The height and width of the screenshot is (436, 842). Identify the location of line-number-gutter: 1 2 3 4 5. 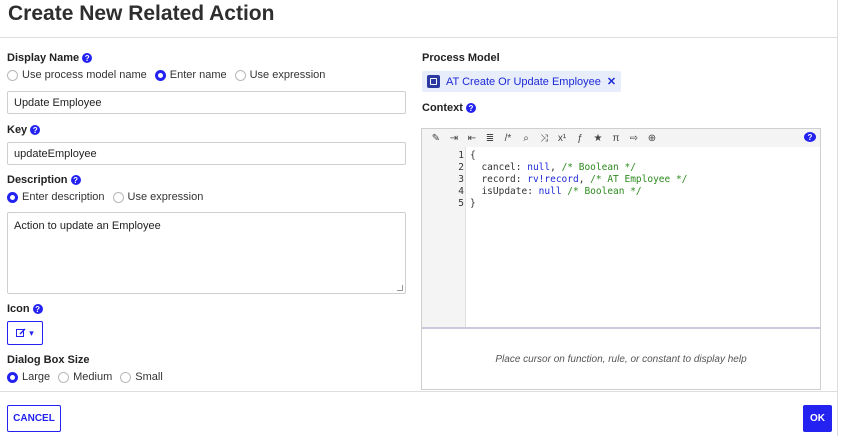
(444, 237).